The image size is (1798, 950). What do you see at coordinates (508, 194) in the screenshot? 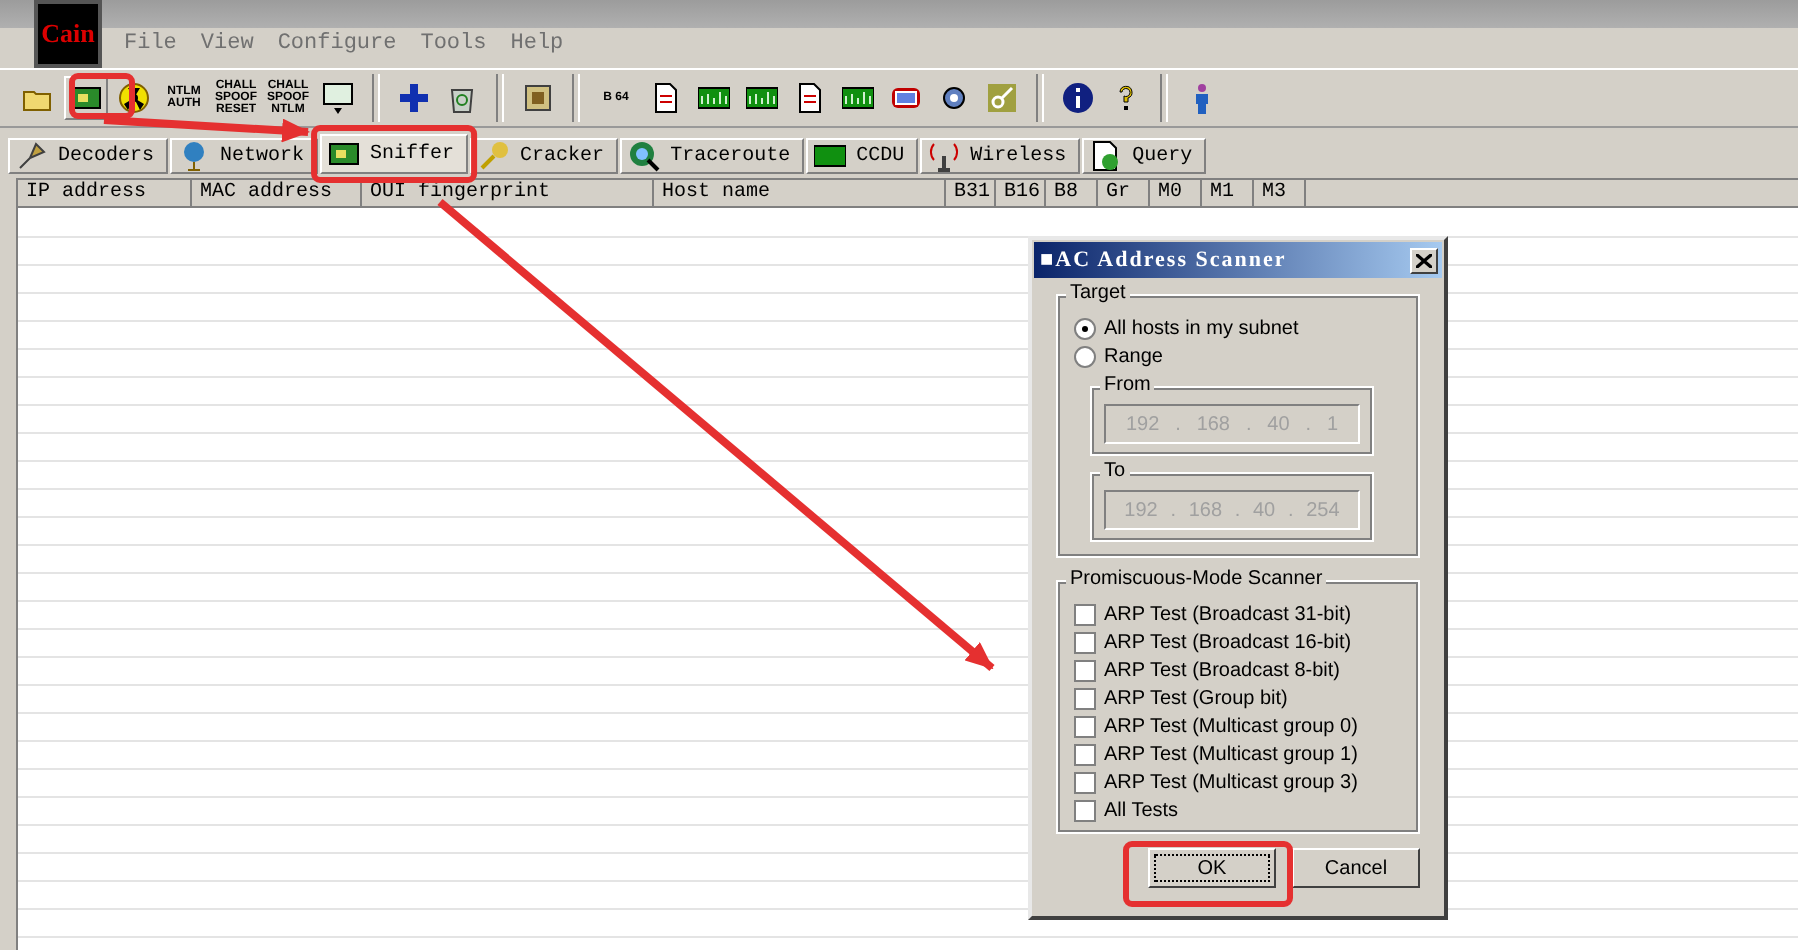
I see `column-header: OUI fingerprint` at bounding box center [508, 194].